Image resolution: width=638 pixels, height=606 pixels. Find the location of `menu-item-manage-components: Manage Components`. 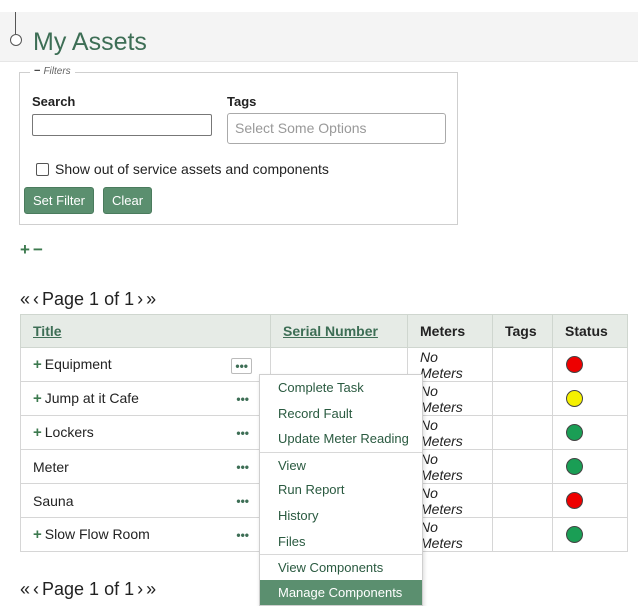

menu-item-manage-components: Manage Components is located at coordinates (341, 592).